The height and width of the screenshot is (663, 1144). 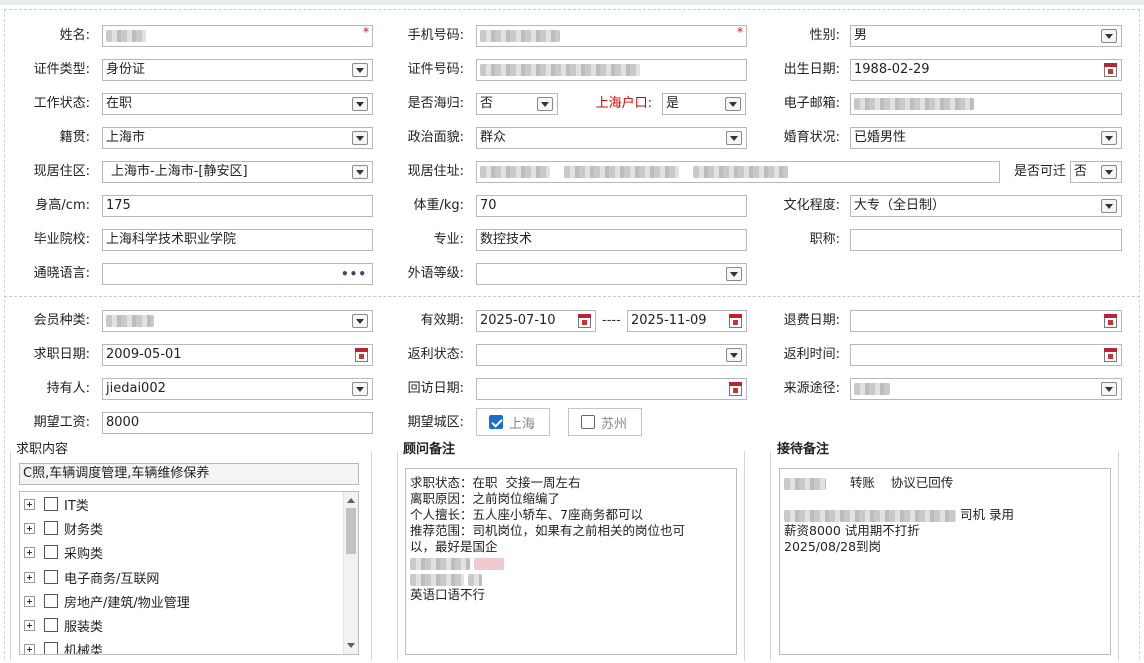 What do you see at coordinates (611, 36) in the screenshot?
I see `phone-input: *` at bounding box center [611, 36].